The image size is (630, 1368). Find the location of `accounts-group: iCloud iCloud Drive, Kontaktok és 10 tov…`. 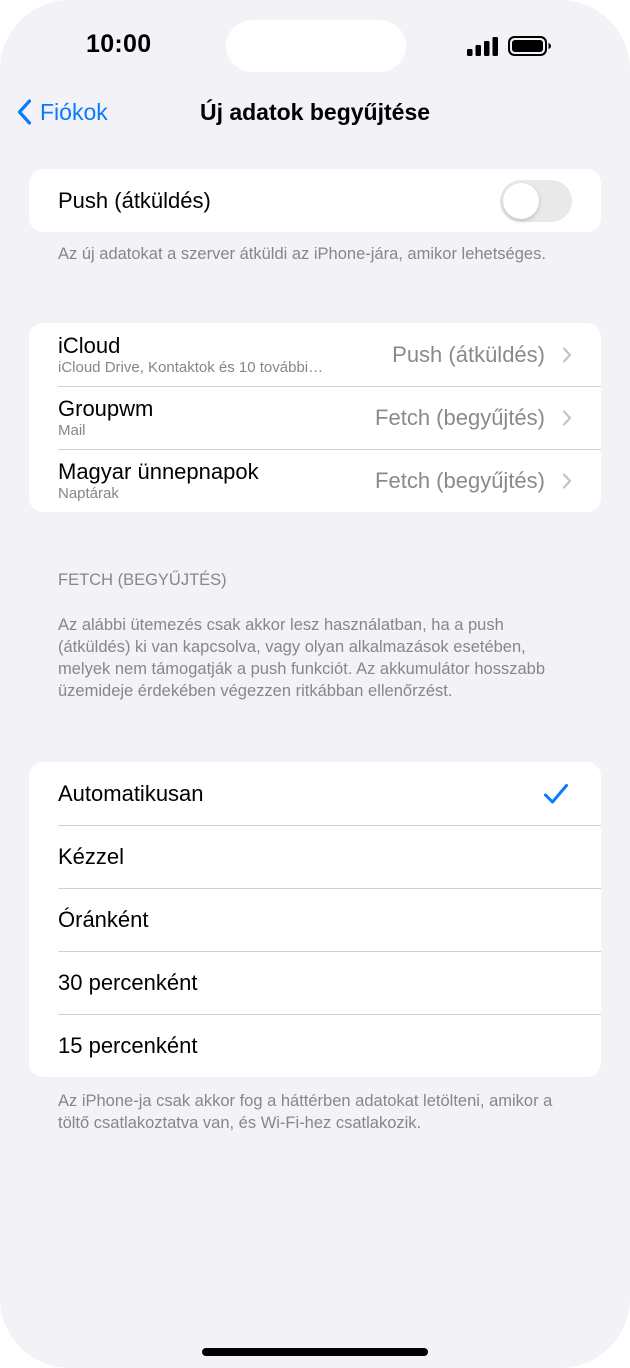

accounts-group: iCloud iCloud Drive, Kontaktok és 10 tov… is located at coordinates (315, 417).